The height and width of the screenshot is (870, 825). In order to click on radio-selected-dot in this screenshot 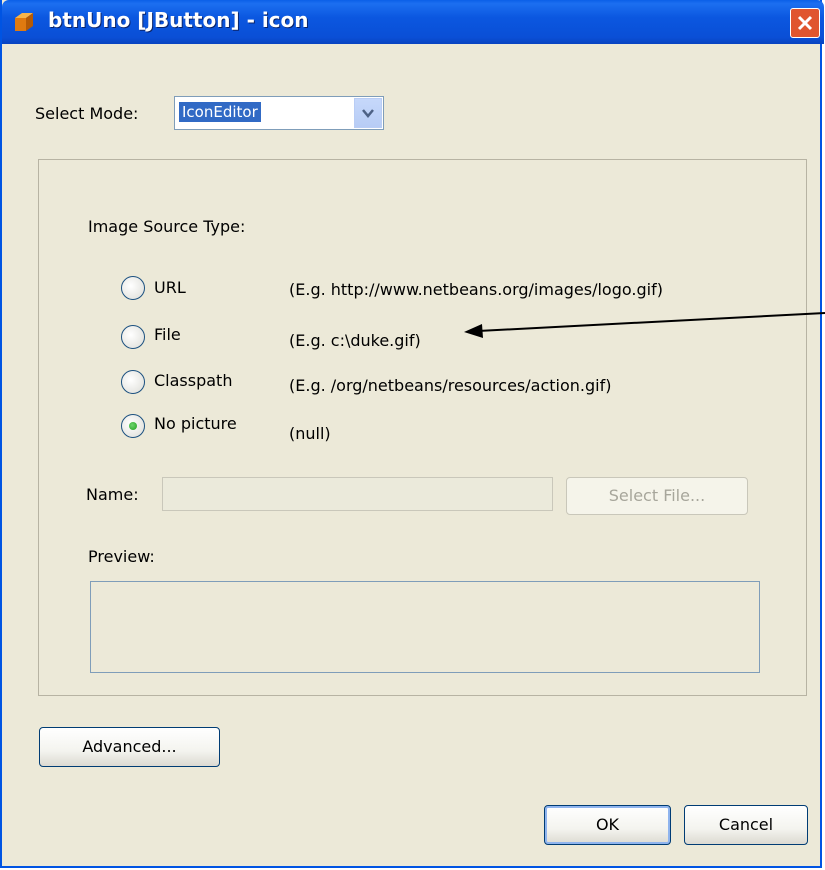, I will do `click(133, 426)`.